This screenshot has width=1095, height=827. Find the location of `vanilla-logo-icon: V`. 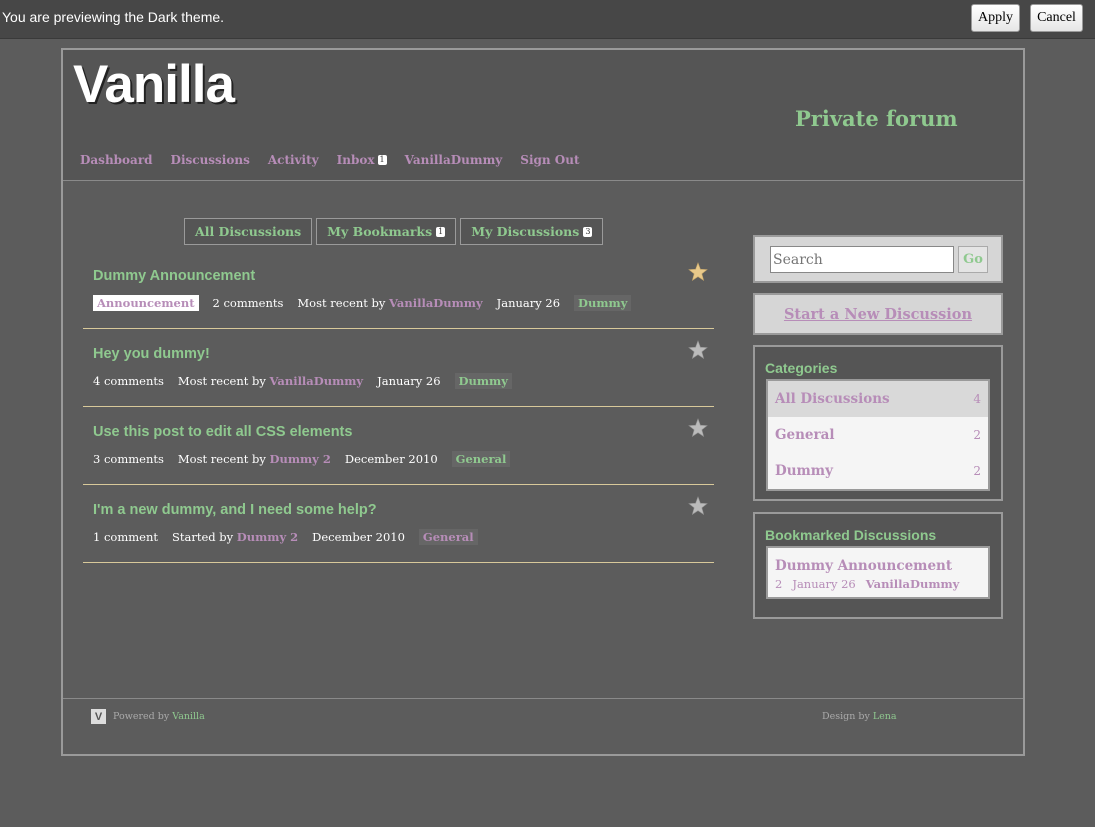

vanilla-logo-icon: V is located at coordinates (98, 716).